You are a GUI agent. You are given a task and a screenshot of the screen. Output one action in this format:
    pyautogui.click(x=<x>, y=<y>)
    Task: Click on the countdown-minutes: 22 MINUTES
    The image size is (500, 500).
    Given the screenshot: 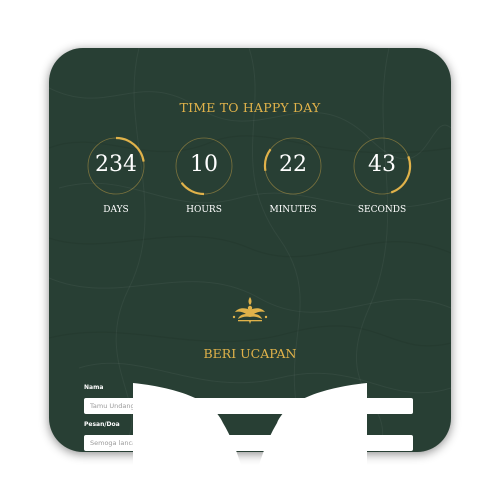 What is the action you would take?
    pyautogui.click(x=293, y=175)
    